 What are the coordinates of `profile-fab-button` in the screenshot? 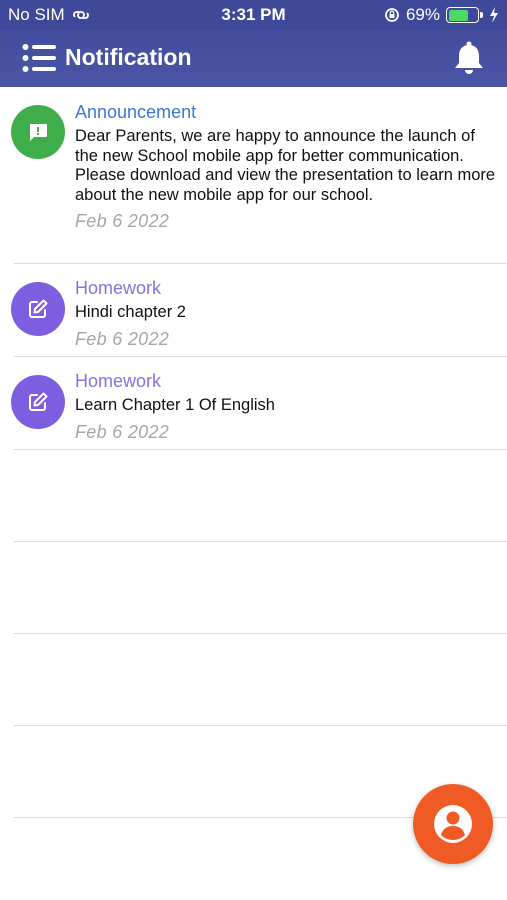 It's located at (453, 824).